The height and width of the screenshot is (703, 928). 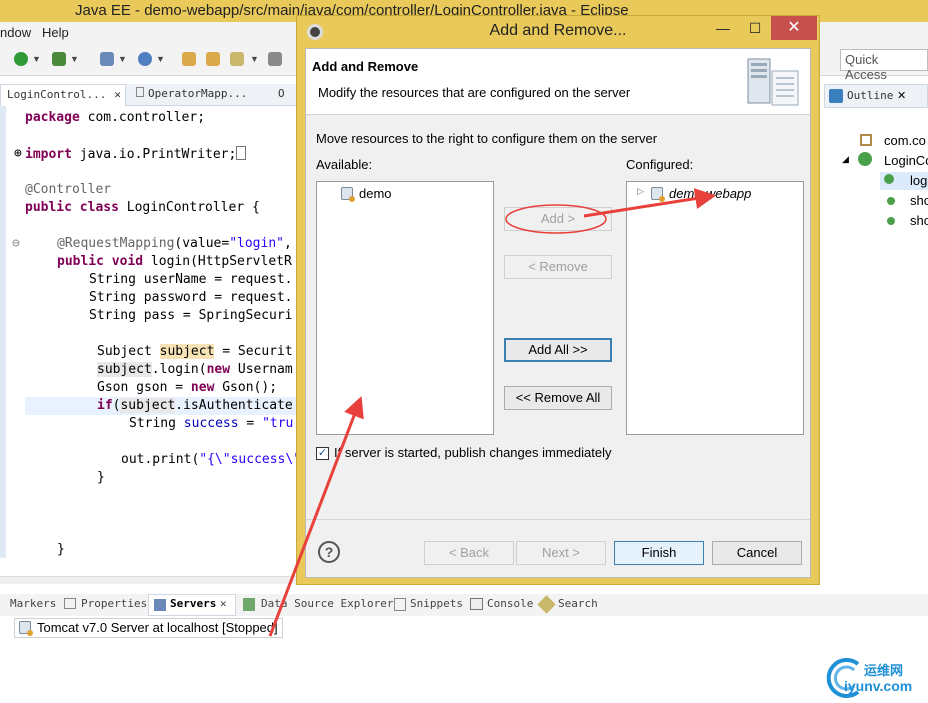 What do you see at coordinates (578, 603) in the screenshot?
I see `tab-search: Search` at bounding box center [578, 603].